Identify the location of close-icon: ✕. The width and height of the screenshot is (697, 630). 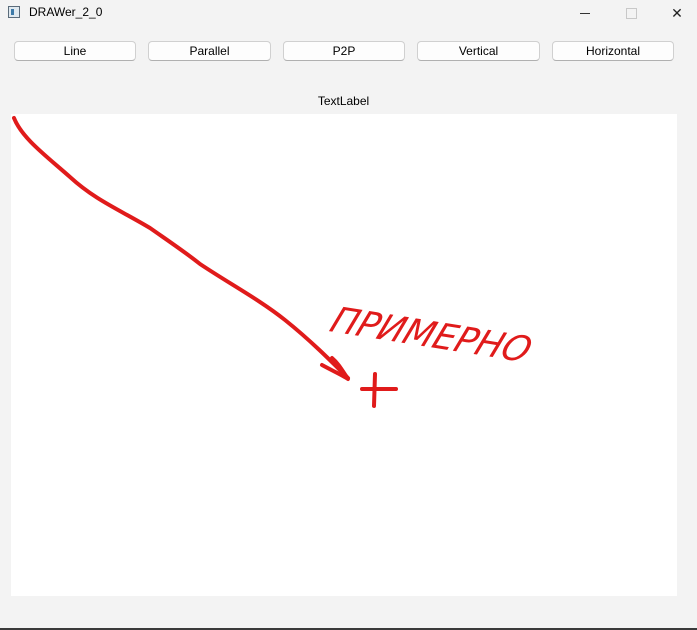
(677, 12).